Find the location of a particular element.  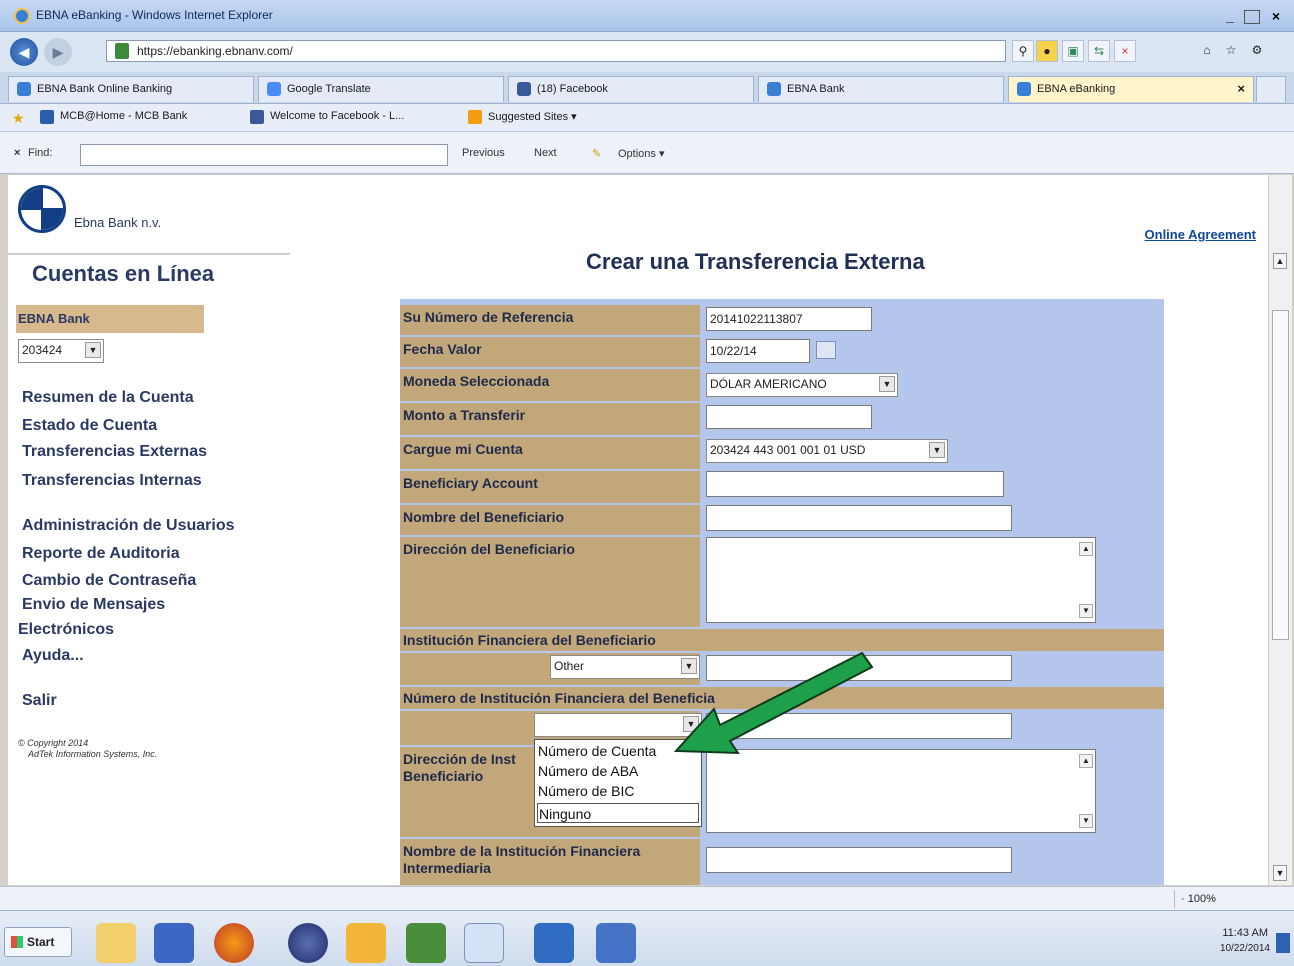

fav-suggested-sites: Suggested Sites ▾ is located at coordinates (522, 117).